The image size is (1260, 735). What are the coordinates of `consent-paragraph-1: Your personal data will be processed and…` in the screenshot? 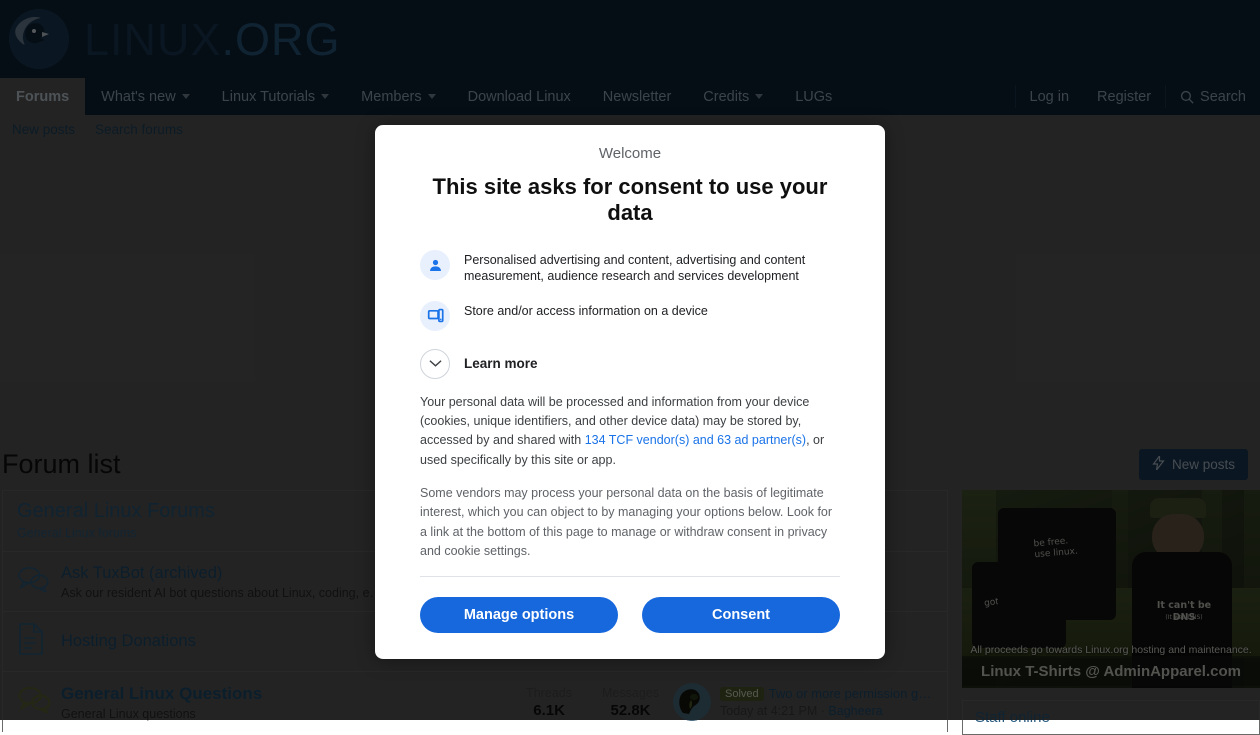 It's located at (630, 432).